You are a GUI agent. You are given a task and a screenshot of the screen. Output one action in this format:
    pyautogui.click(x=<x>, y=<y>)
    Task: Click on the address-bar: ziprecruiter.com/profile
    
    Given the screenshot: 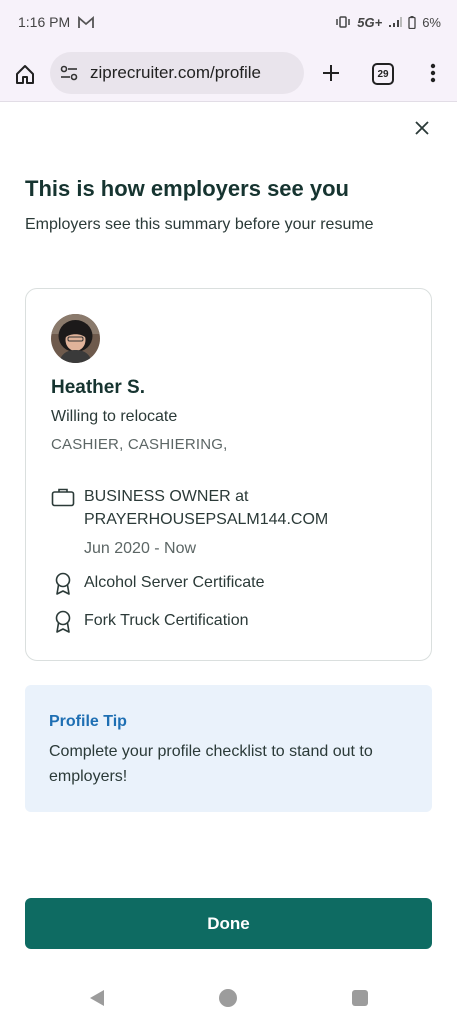 What is the action you would take?
    pyautogui.click(x=177, y=73)
    